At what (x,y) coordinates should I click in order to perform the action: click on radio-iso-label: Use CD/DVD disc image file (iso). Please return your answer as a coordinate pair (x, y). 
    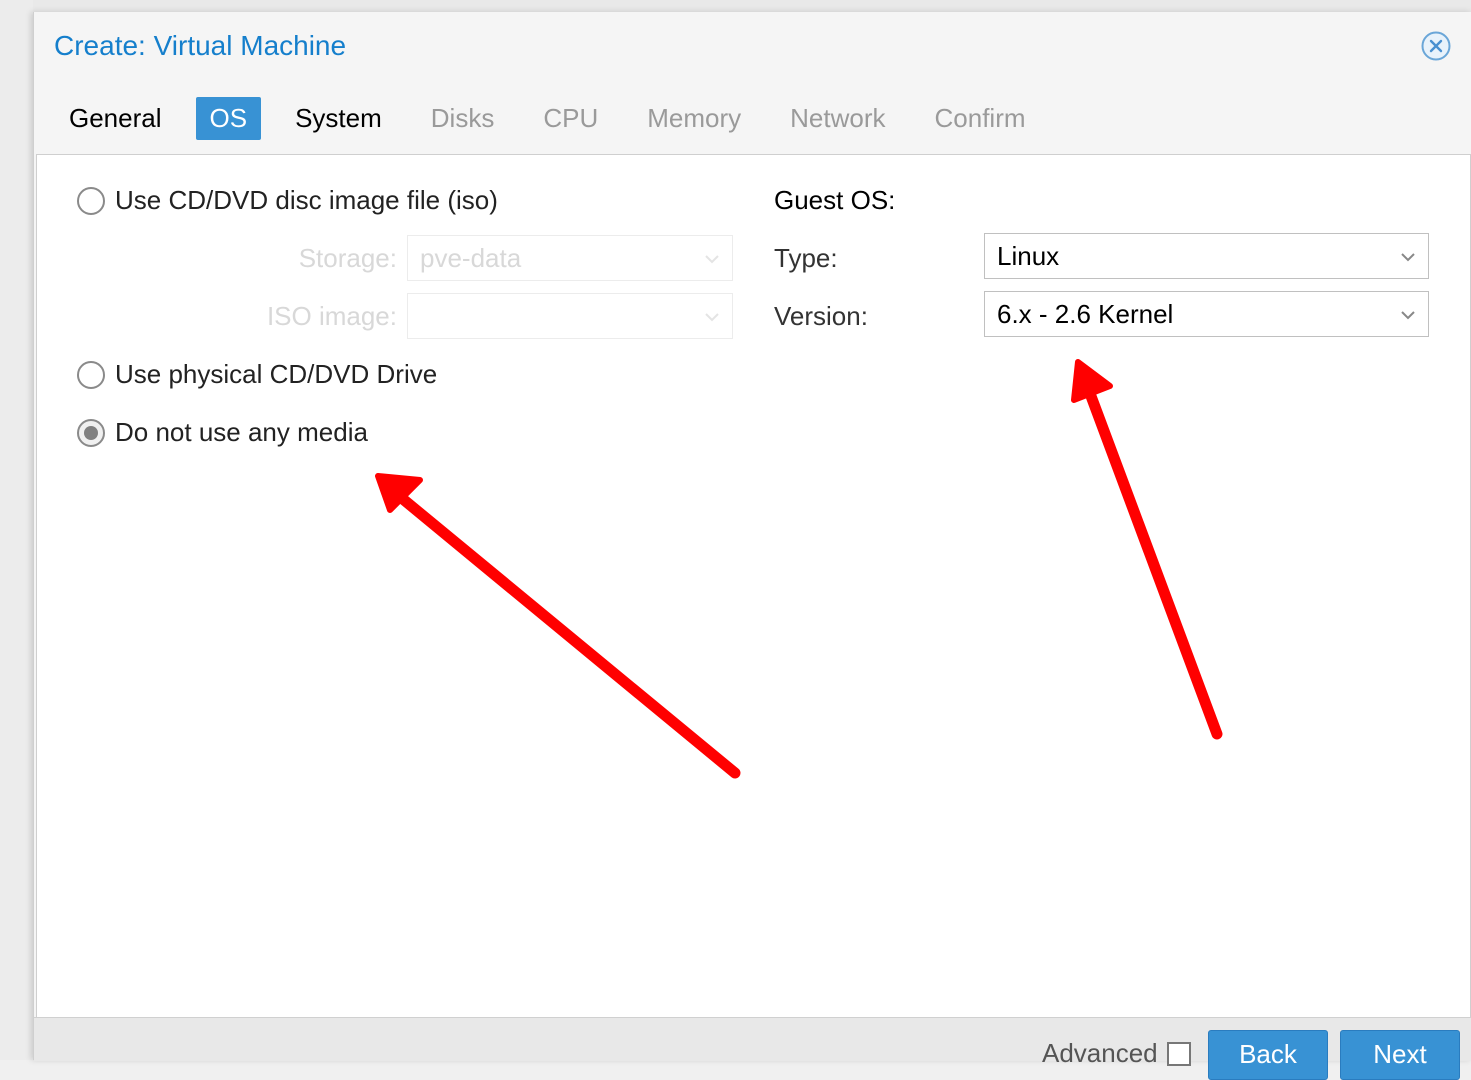
    Looking at the image, I should click on (306, 200).